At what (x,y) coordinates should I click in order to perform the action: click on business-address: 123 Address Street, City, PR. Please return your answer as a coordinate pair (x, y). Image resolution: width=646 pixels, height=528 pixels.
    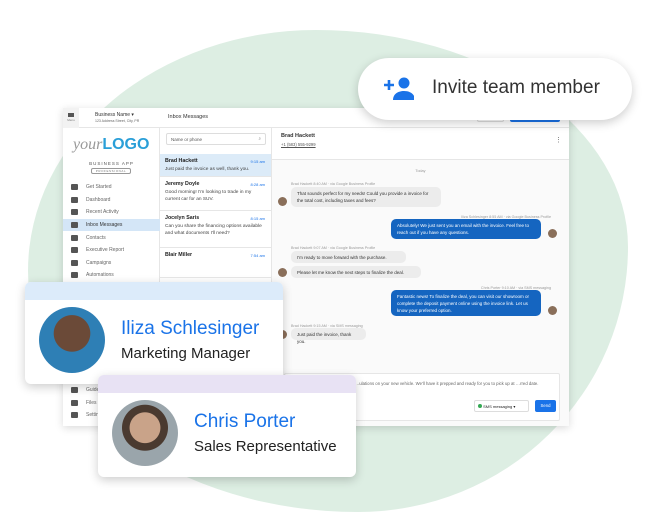
    Looking at the image, I should click on (117, 121).